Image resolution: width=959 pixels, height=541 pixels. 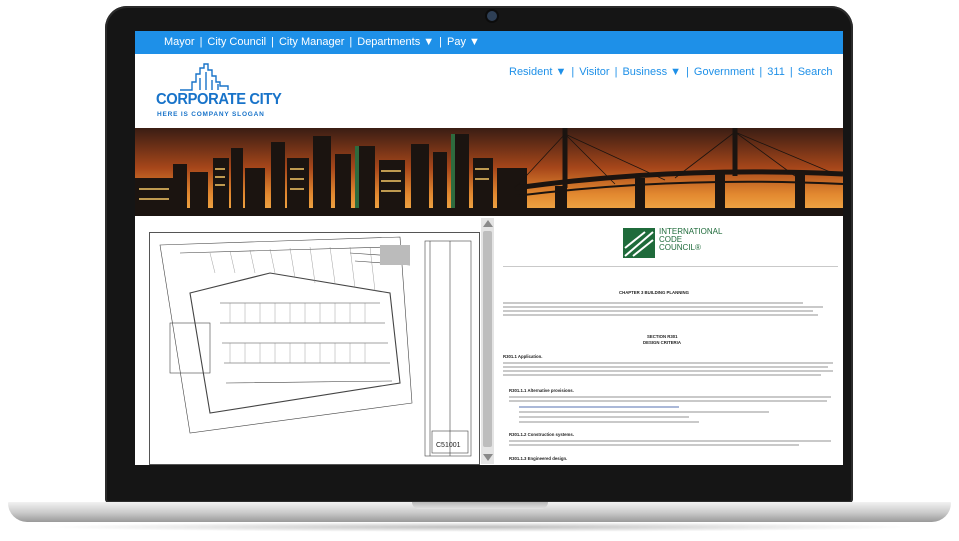 What do you see at coordinates (179, 42) in the screenshot?
I see `nav-link-mayor: Mayor` at bounding box center [179, 42].